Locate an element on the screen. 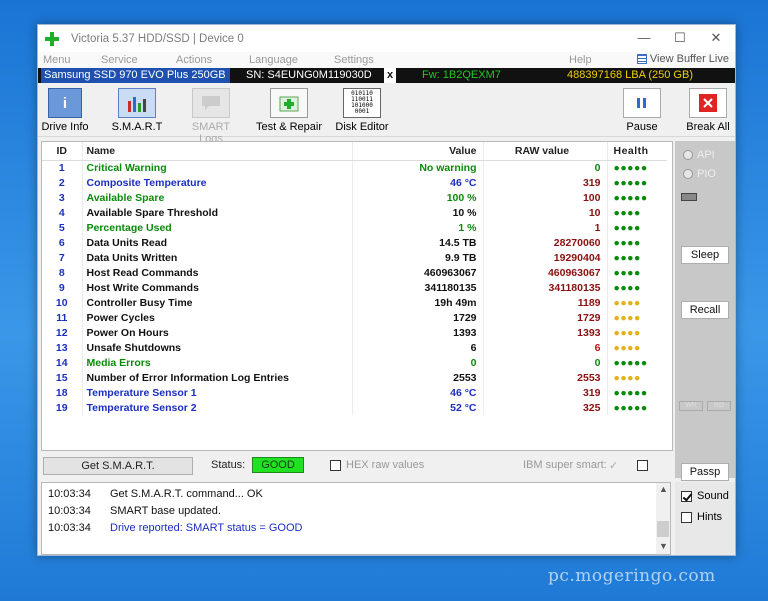 Image resolution: width=768 pixels, height=601 pixels. smart-row-id: 13 is located at coordinates (61, 347).